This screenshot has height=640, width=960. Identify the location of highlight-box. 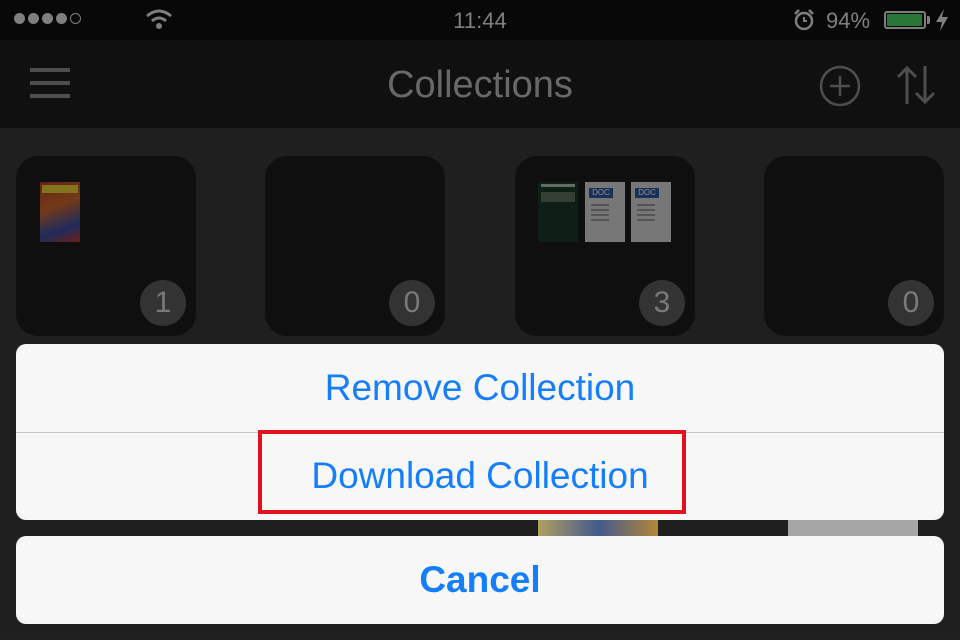
(472, 472).